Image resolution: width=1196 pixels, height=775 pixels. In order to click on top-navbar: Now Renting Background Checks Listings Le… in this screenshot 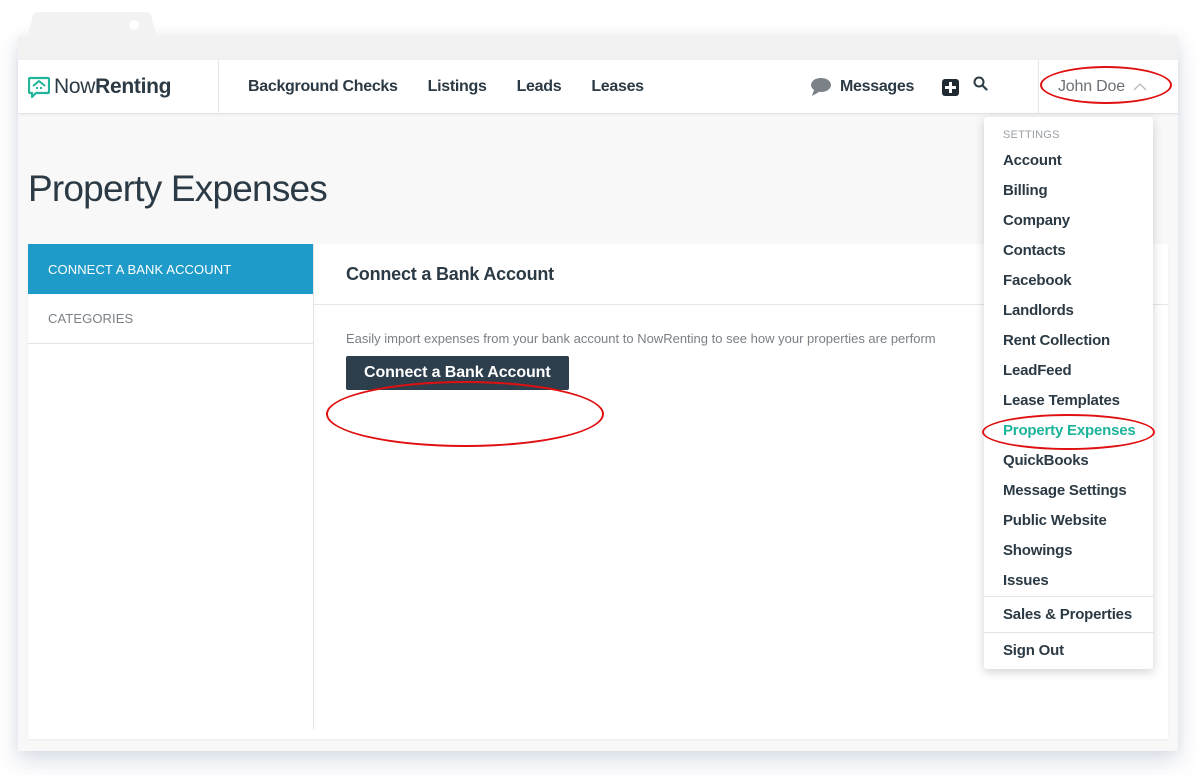, I will do `click(598, 87)`.